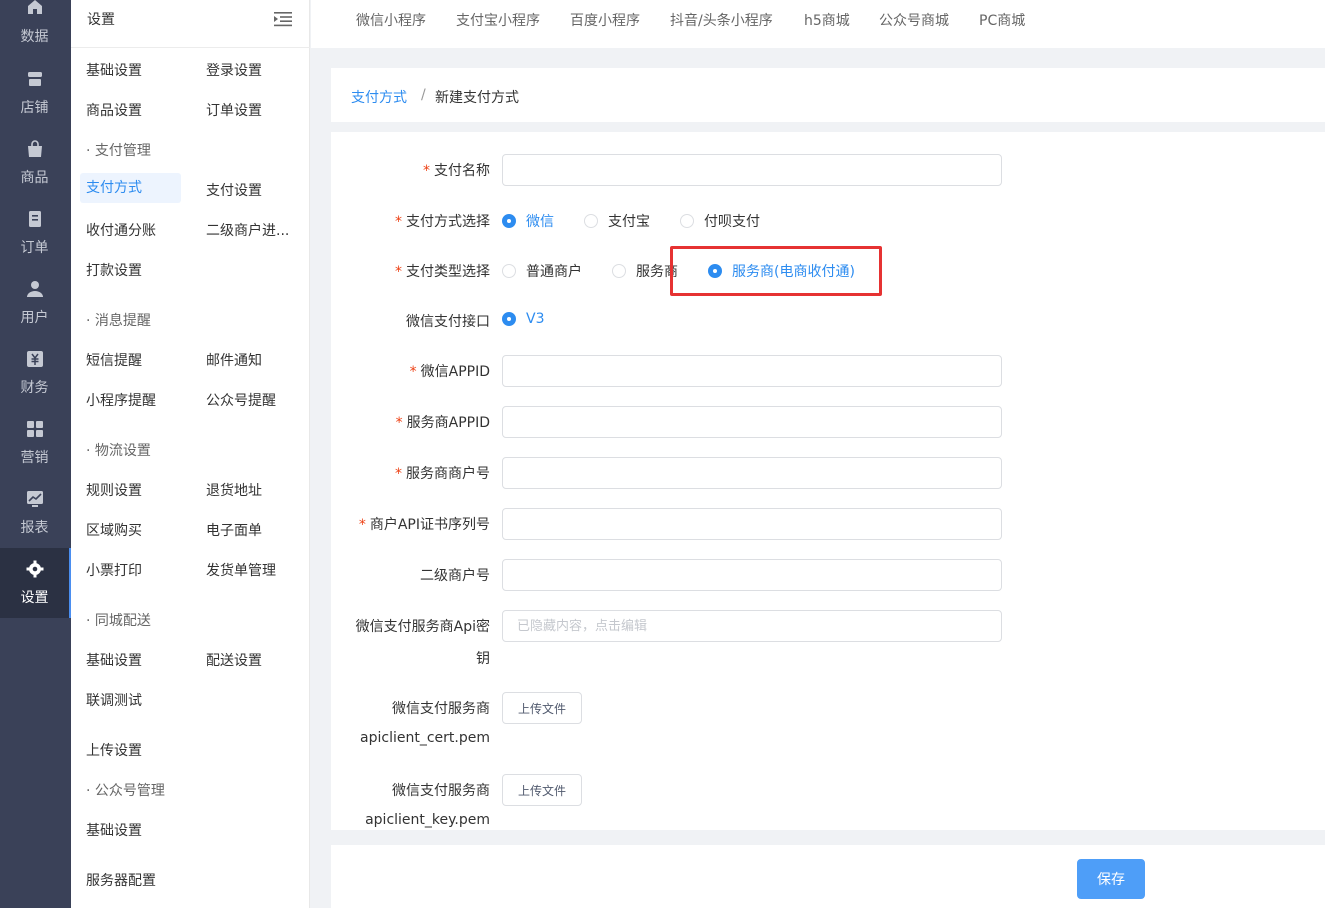  I want to click on upload-key-button: 上传文件, so click(542, 790).